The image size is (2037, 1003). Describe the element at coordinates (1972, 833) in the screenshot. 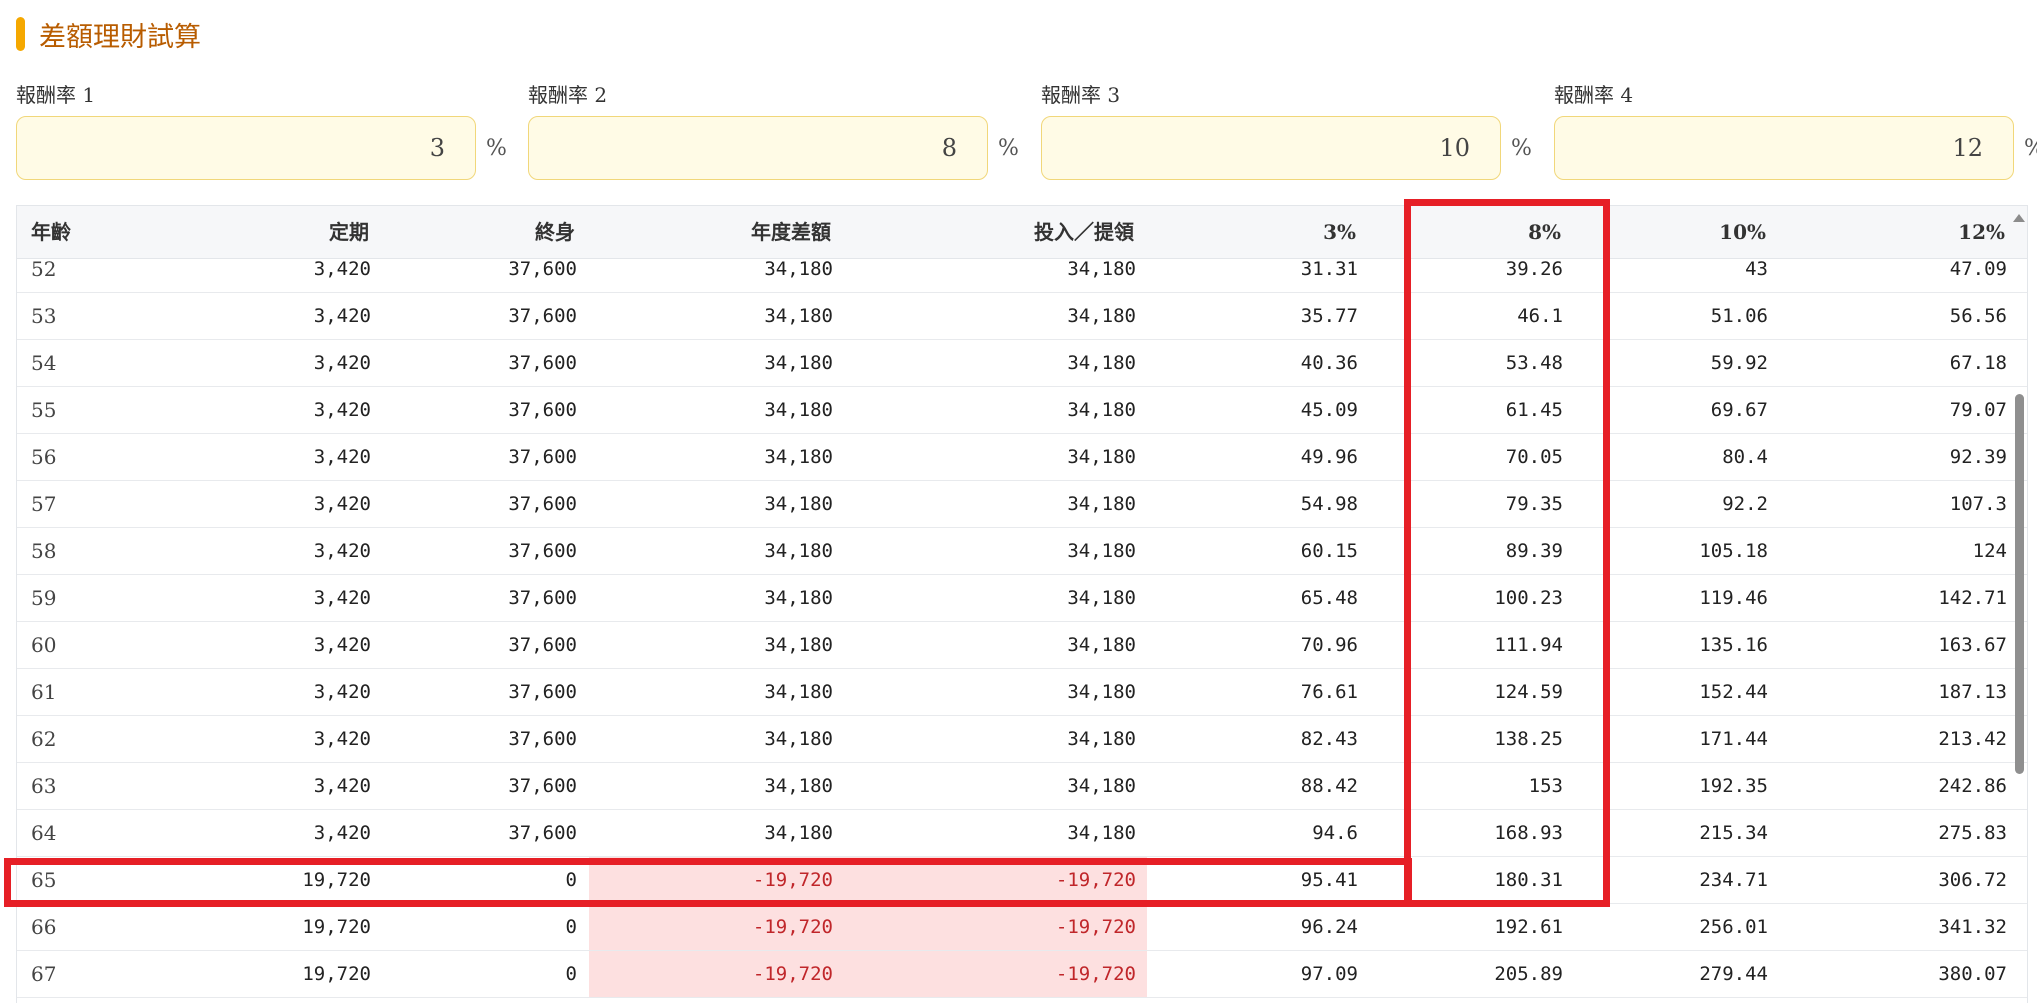

I see `table-cell: 275.83` at that location.